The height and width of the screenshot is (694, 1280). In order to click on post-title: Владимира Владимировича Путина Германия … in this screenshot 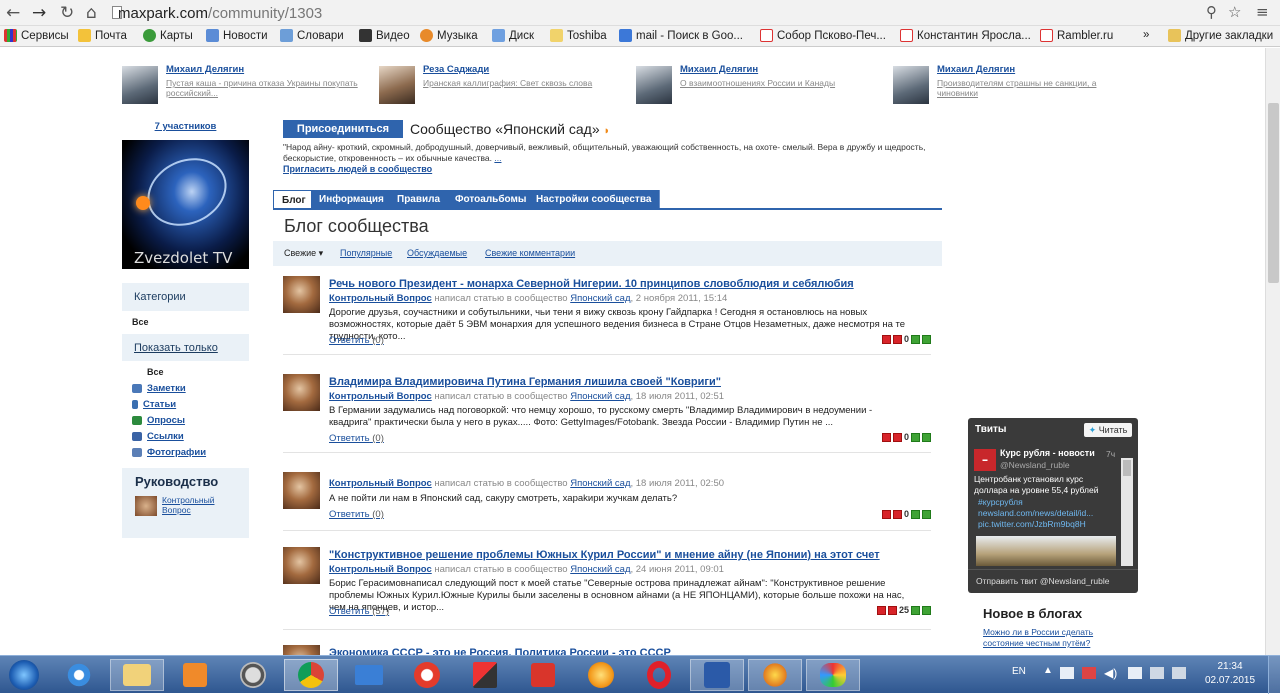, I will do `click(525, 382)`.